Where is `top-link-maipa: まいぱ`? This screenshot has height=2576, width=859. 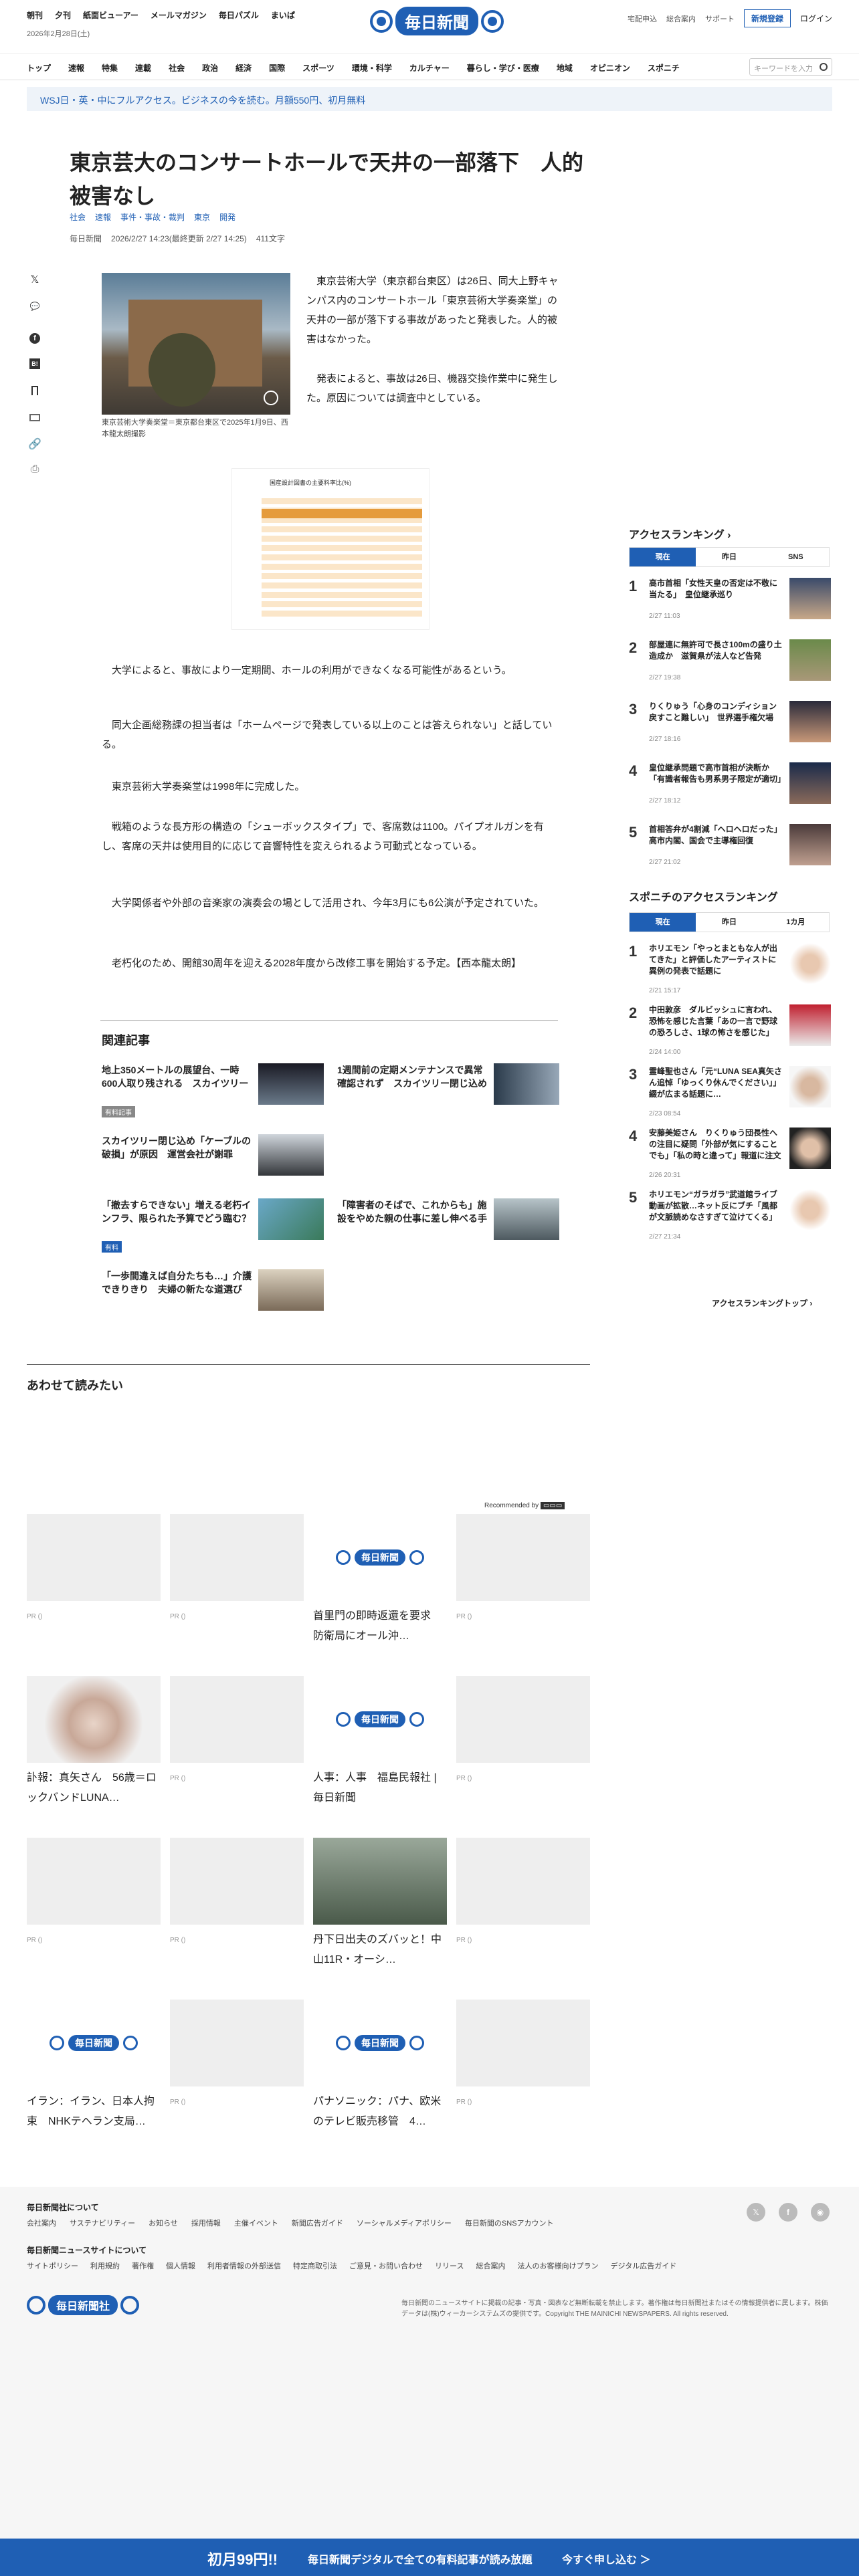
top-link-maipa: まいぱ is located at coordinates (283, 15).